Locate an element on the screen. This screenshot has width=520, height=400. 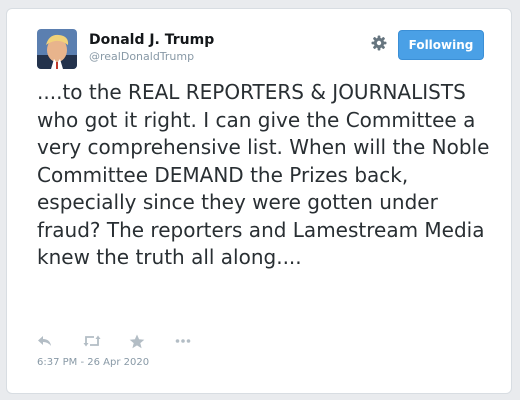
author-name: Donald J. Trump is located at coordinates (151, 40).